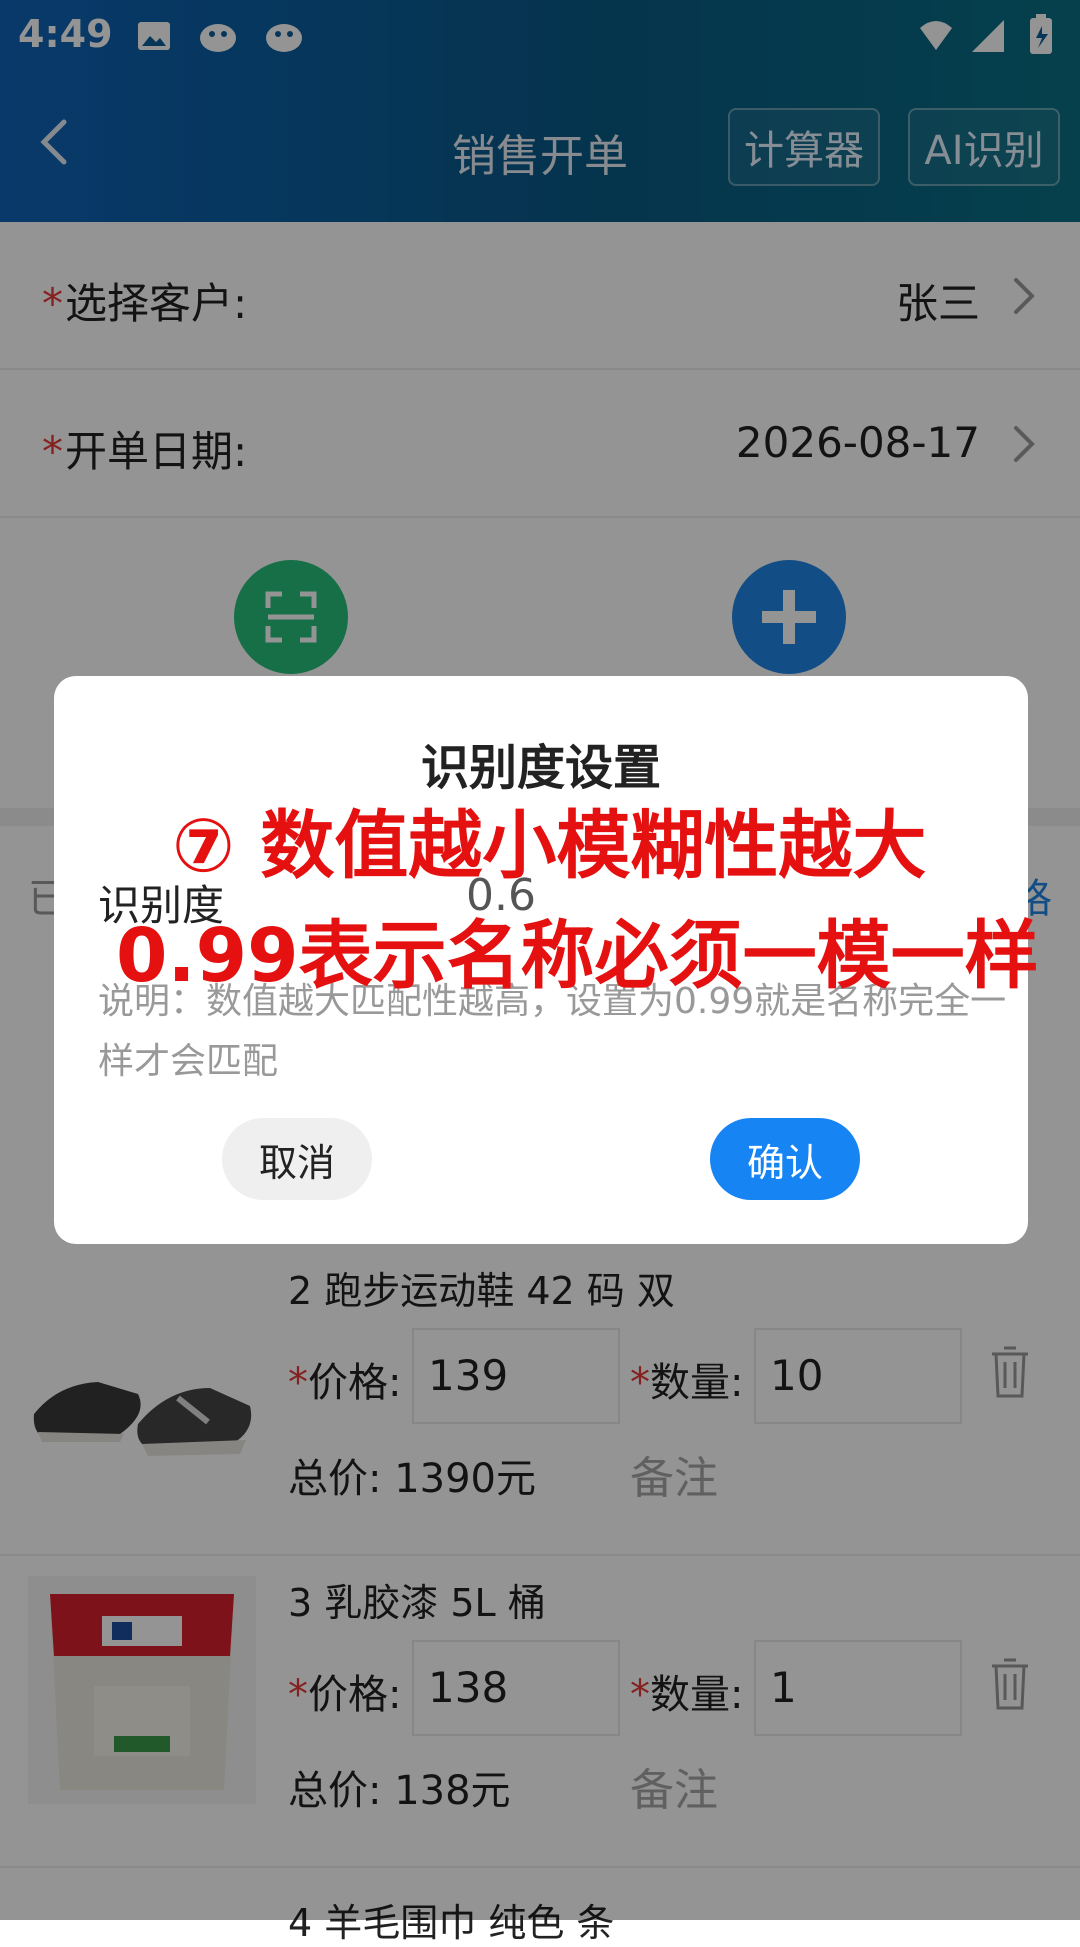  I want to click on cancel-button: 取消, so click(297, 1159).